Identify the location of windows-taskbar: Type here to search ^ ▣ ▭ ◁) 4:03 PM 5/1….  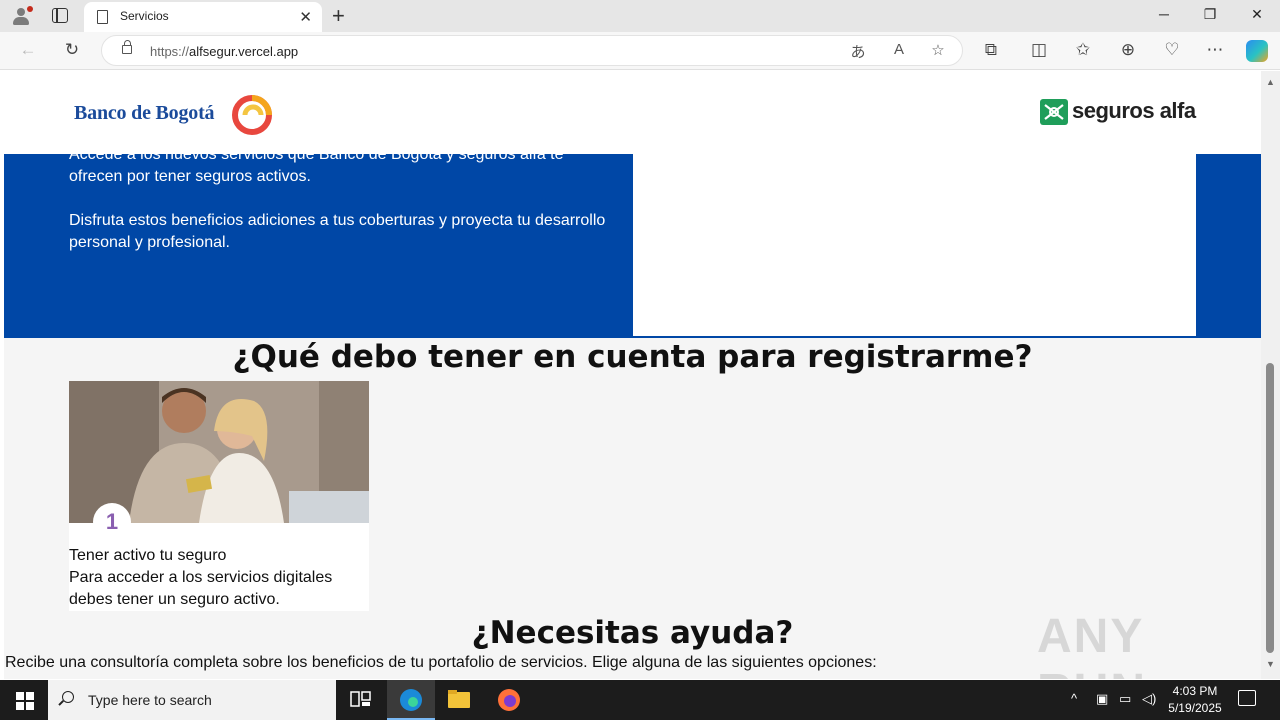
(640, 700).